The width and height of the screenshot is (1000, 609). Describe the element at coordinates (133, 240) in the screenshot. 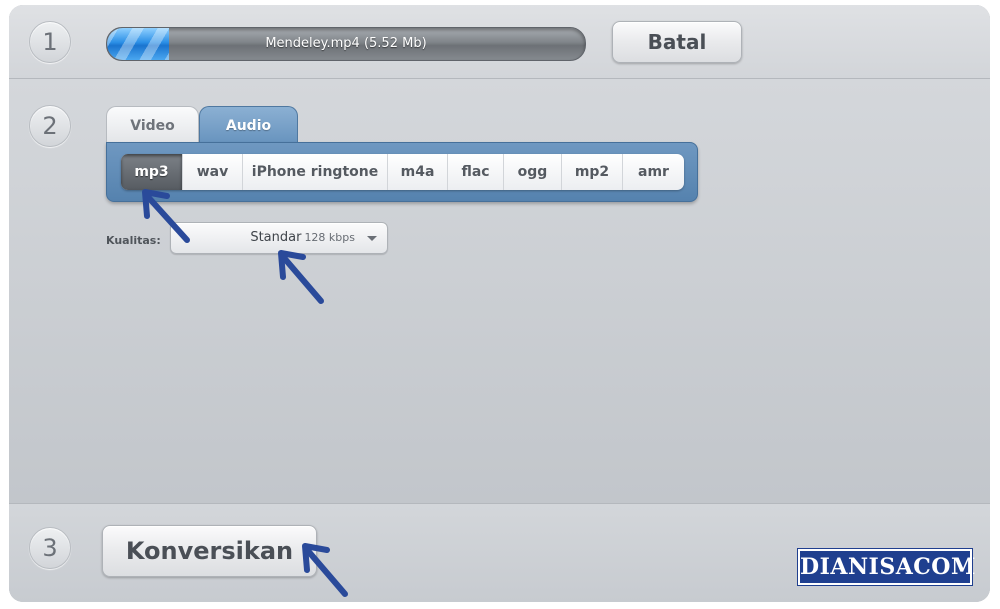

I see `quality-label: Kualitas:` at that location.